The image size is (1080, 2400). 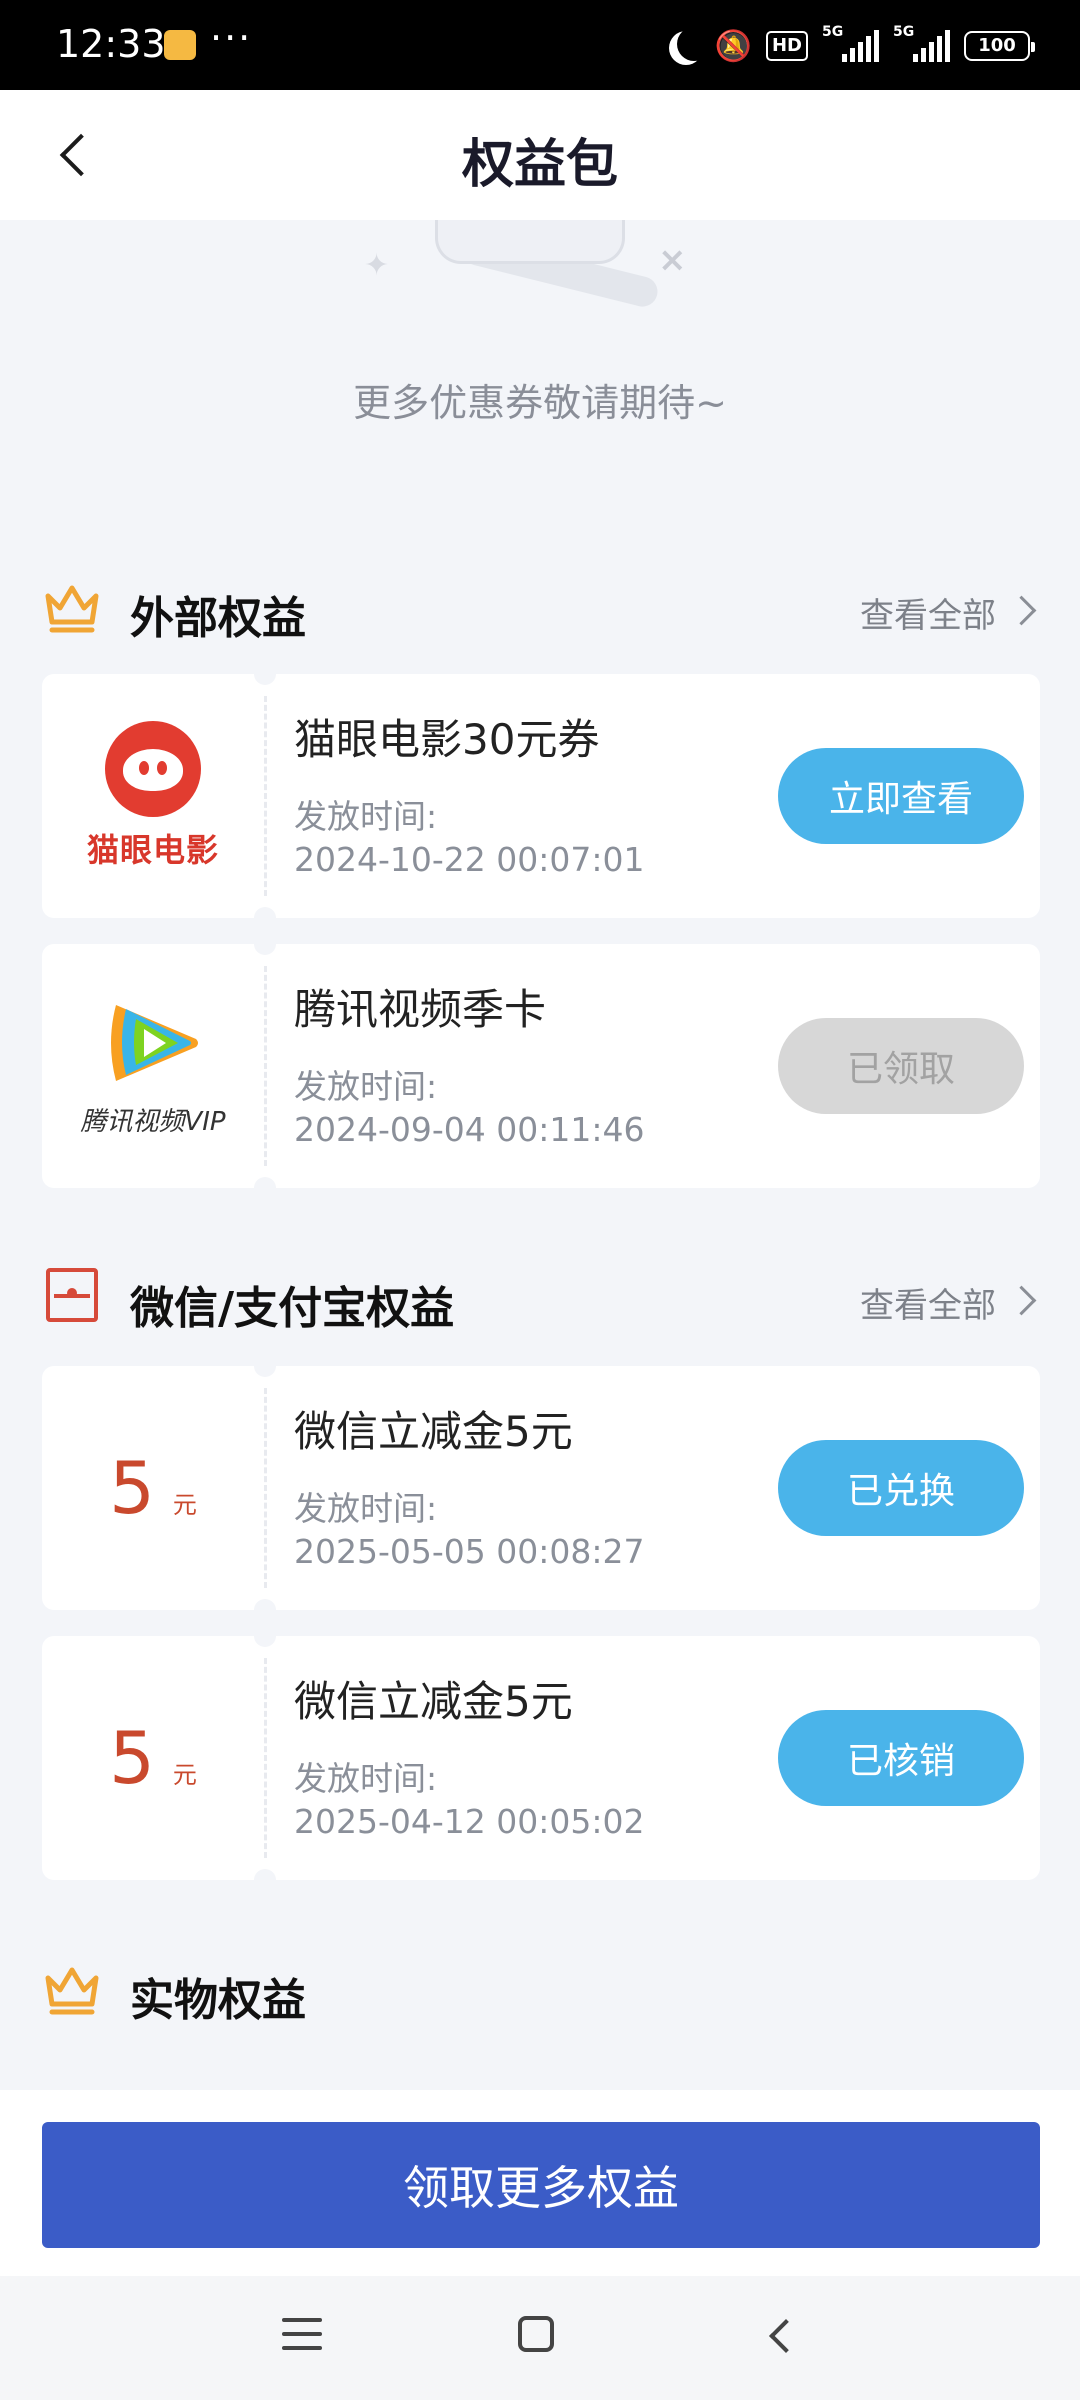 What do you see at coordinates (901, 1758) in the screenshot?
I see `verified-button: 已核销` at bounding box center [901, 1758].